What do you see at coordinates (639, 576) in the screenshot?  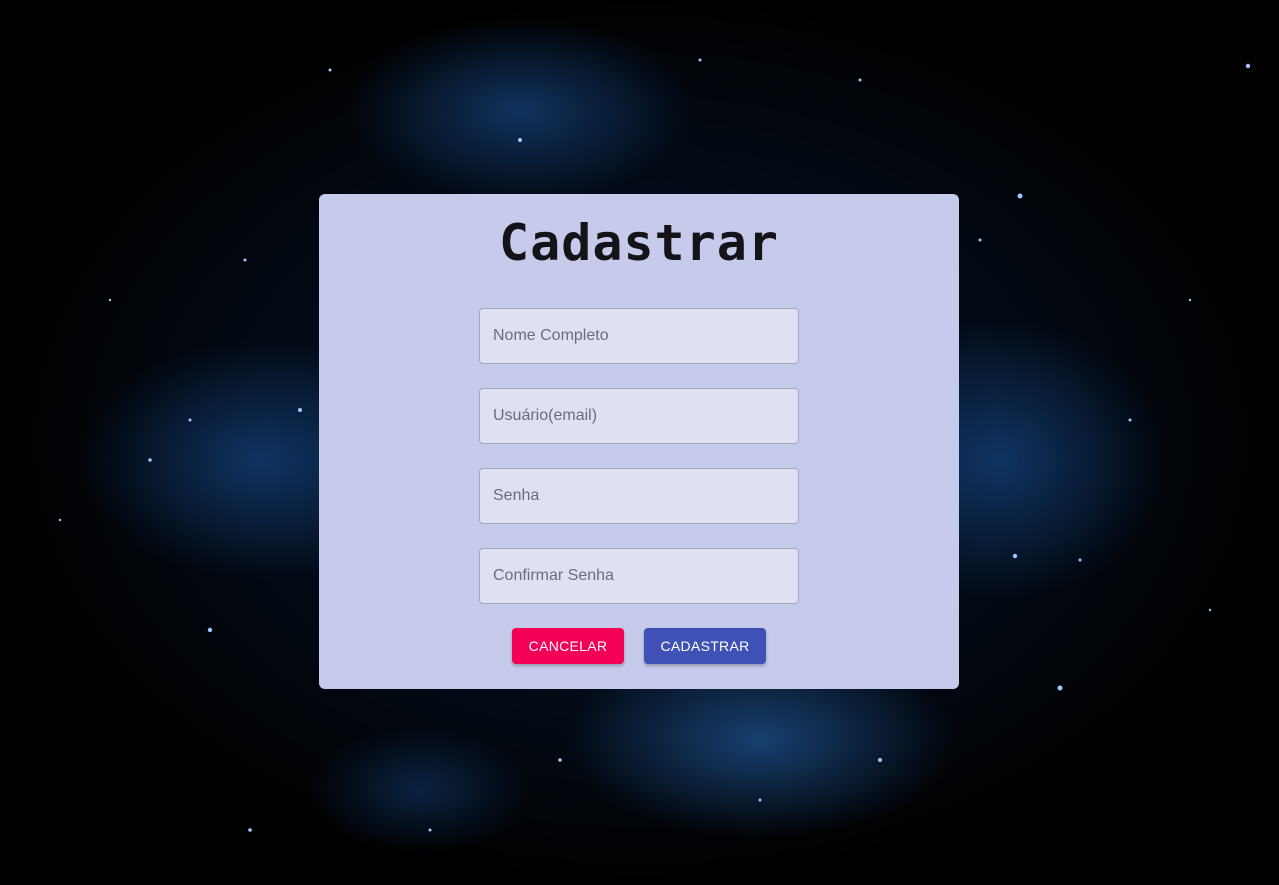 I see `confirm-password-input` at bounding box center [639, 576].